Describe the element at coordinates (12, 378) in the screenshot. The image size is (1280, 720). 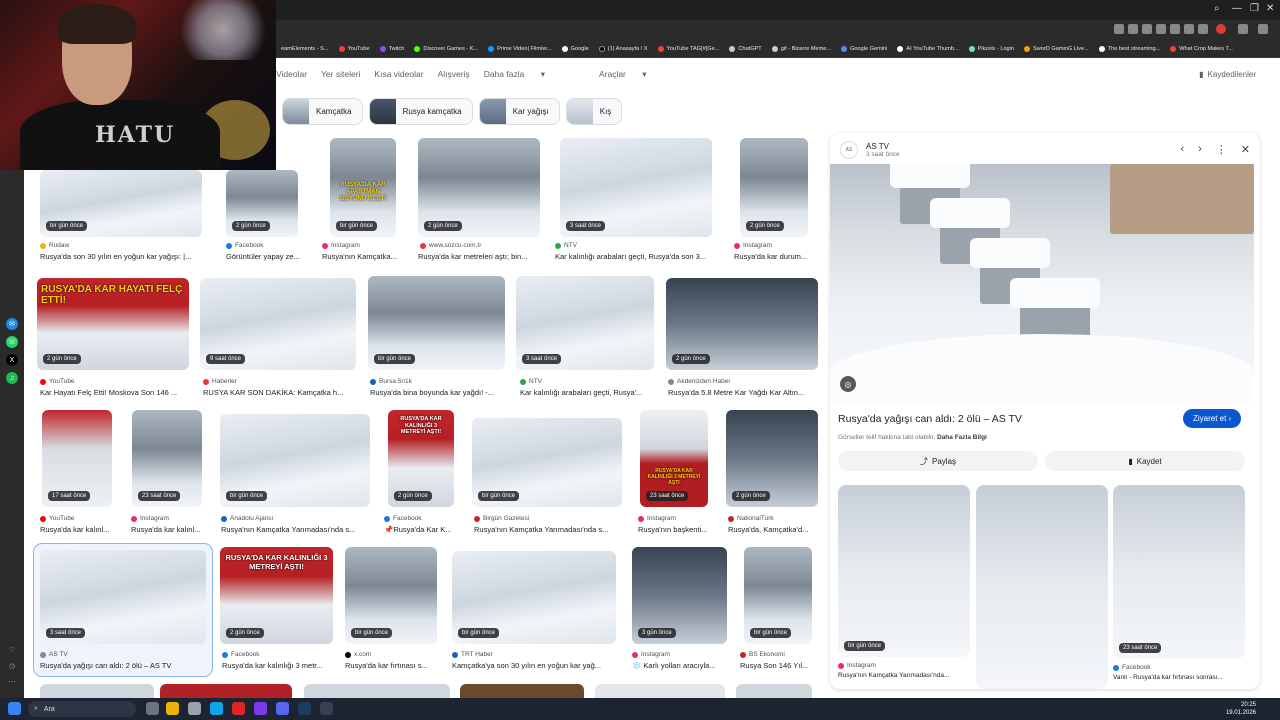
I see `spotify-icon: ♫` at that location.